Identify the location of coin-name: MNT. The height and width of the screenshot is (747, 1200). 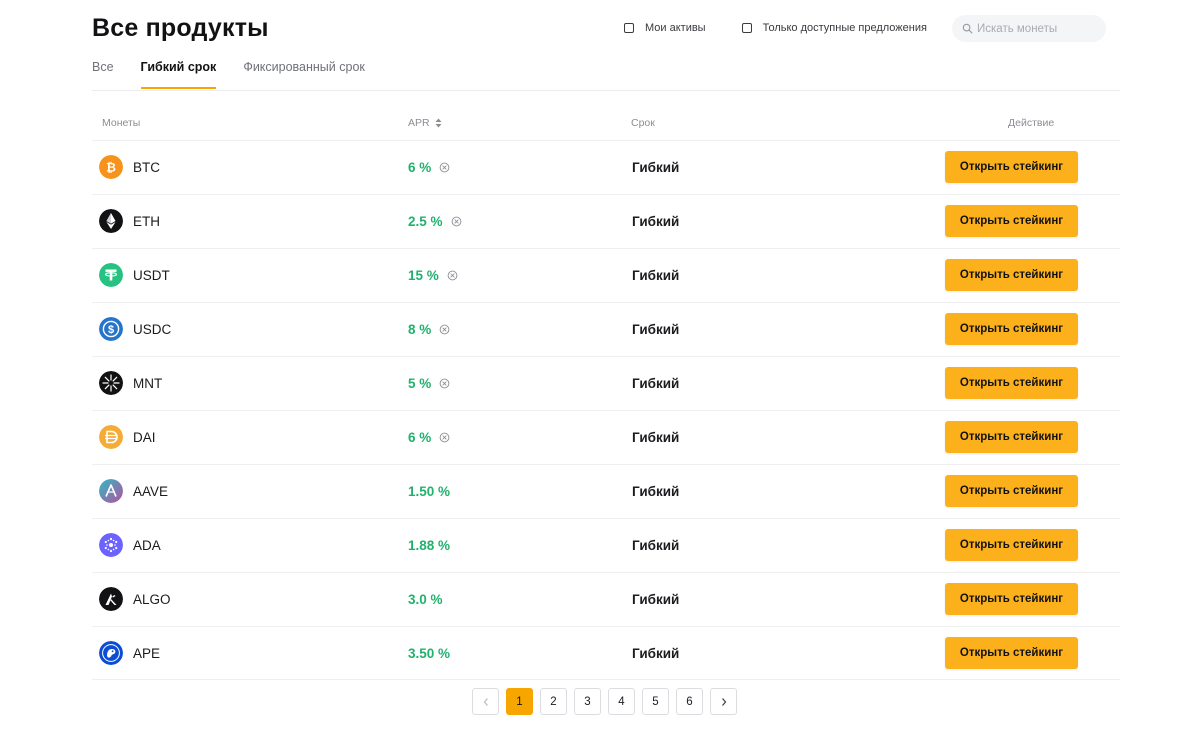
(148, 383).